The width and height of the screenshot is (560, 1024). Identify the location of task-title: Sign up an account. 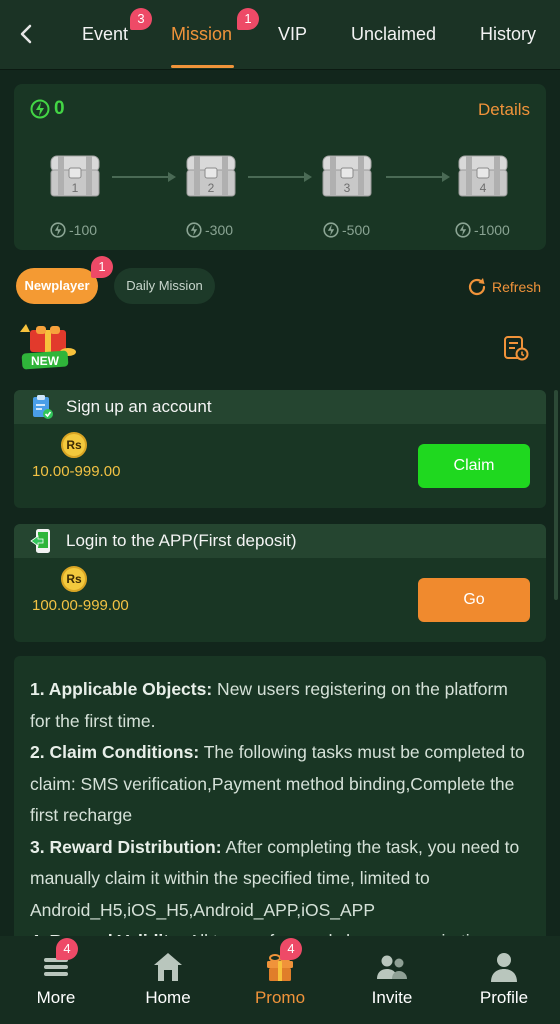
(139, 406).